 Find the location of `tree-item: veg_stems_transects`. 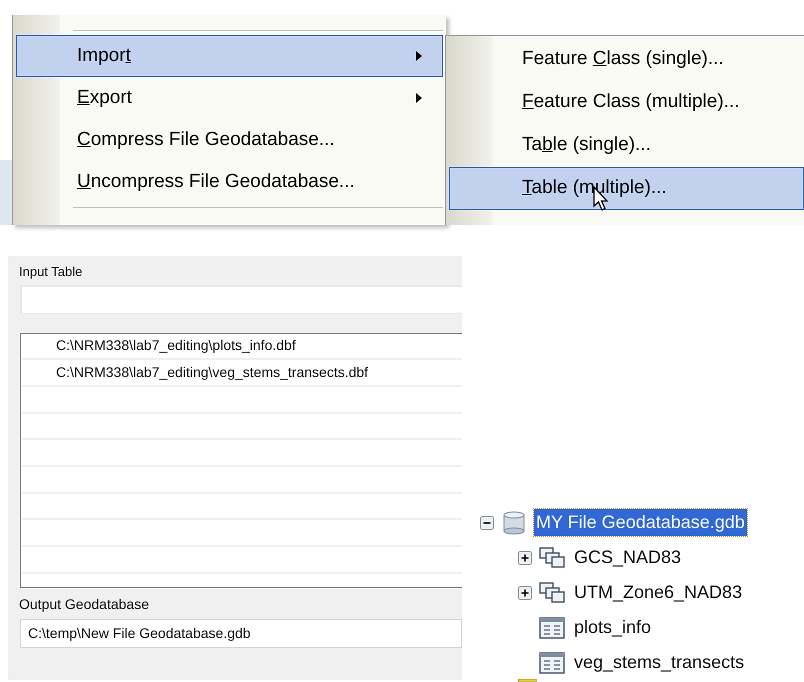

tree-item: veg_stems_transects is located at coordinates (659, 662).